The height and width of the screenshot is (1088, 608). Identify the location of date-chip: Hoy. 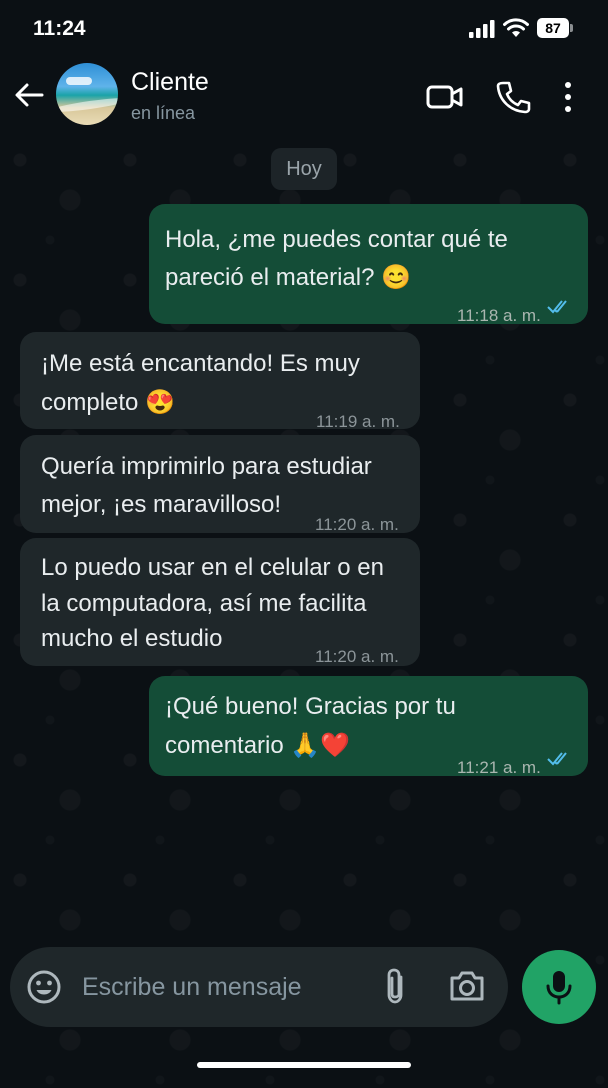
(304, 169).